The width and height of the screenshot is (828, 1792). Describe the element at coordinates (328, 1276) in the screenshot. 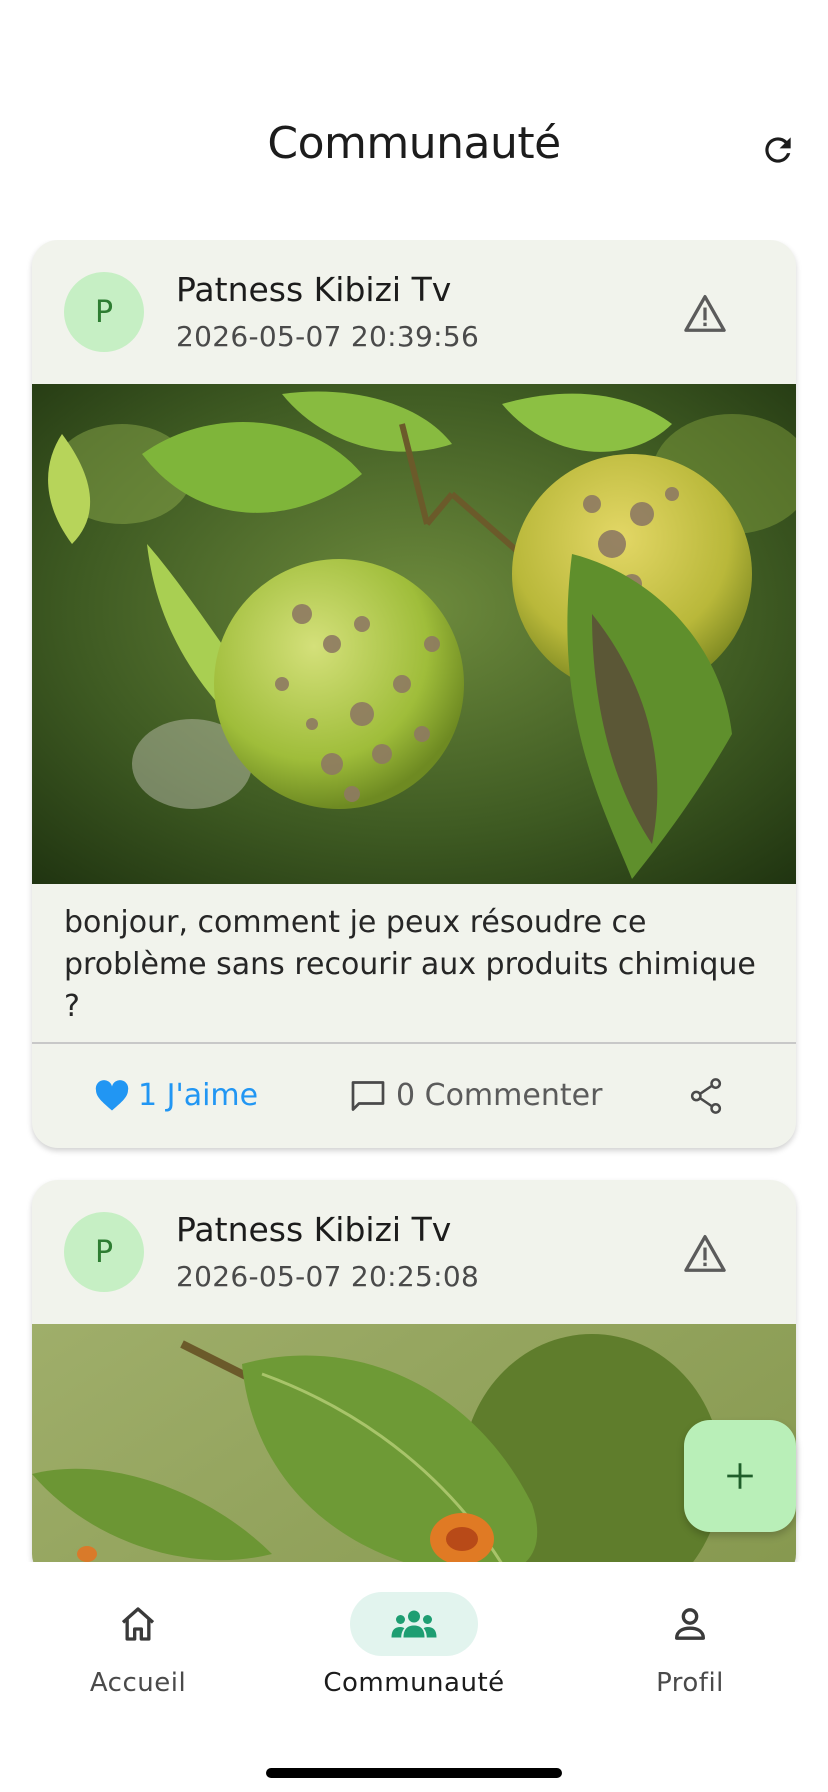

I see `post-timestamp: 2026-05-07 20:25:08` at that location.